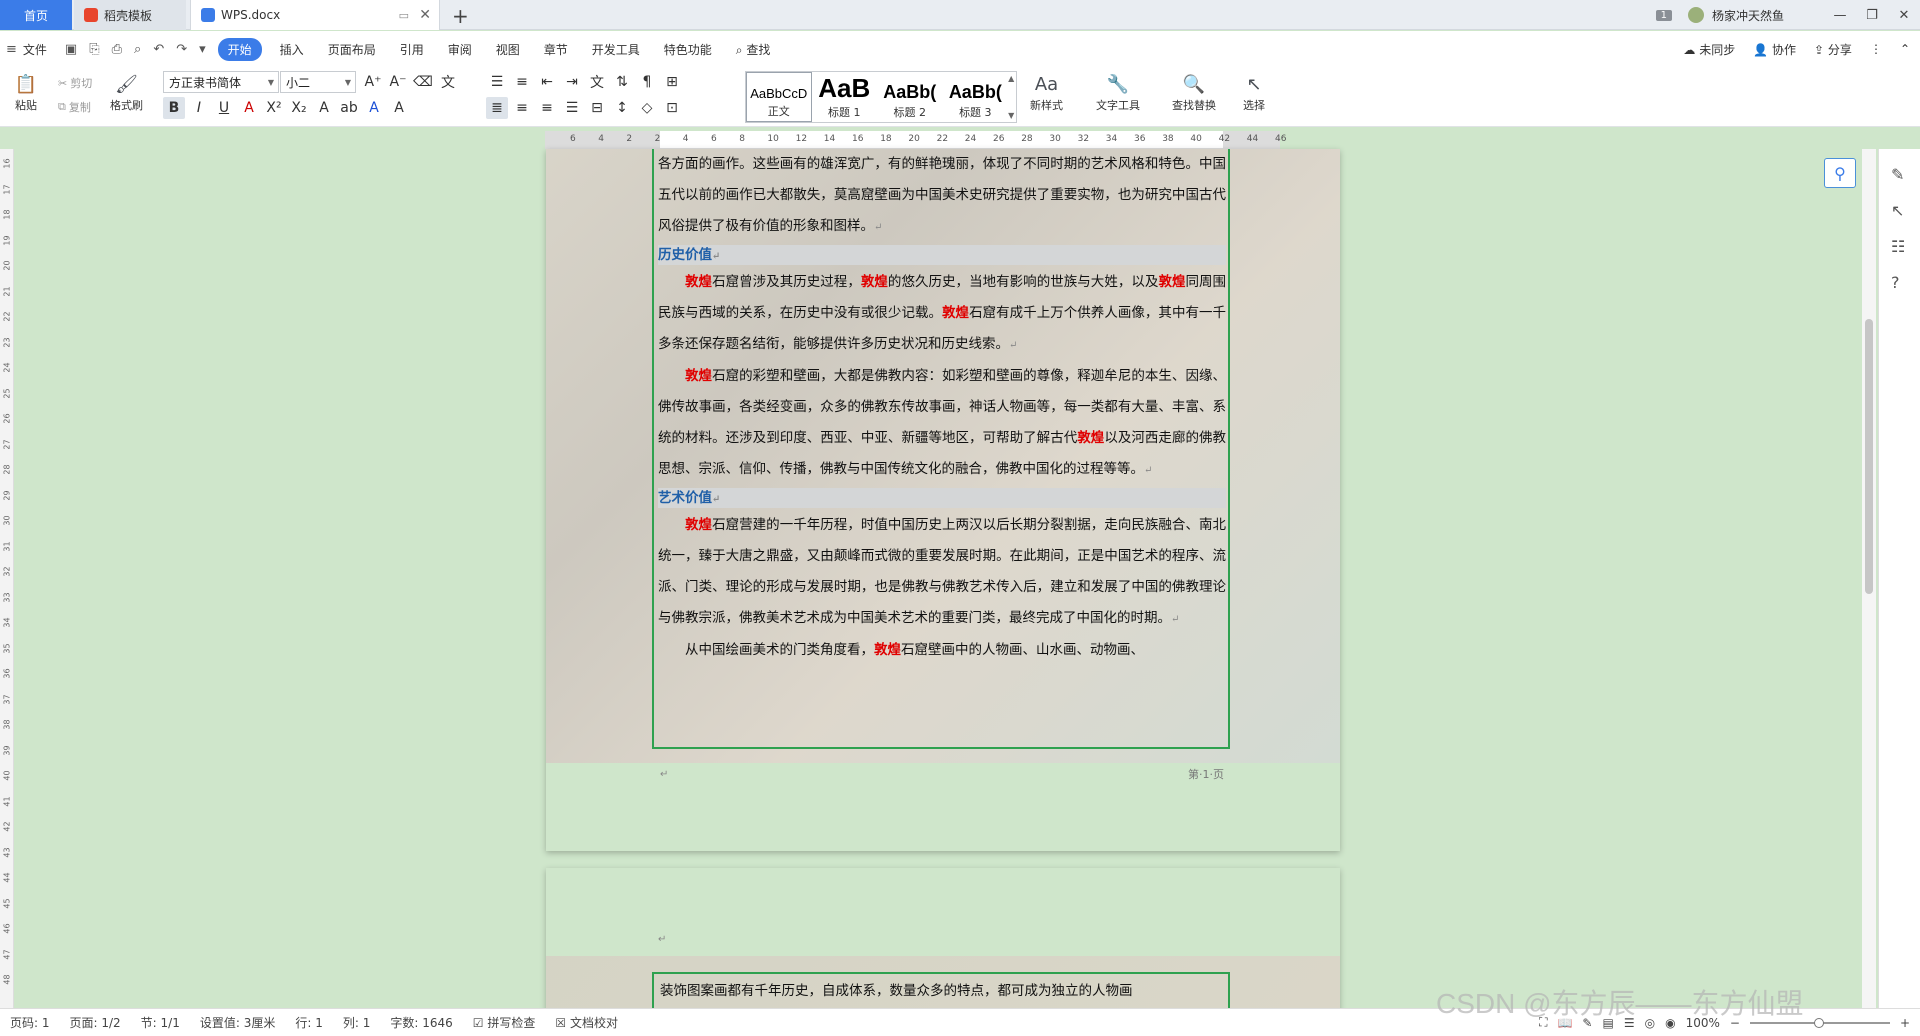 The image size is (1920, 1036). I want to click on tab-chapter: 章节, so click(556, 49).